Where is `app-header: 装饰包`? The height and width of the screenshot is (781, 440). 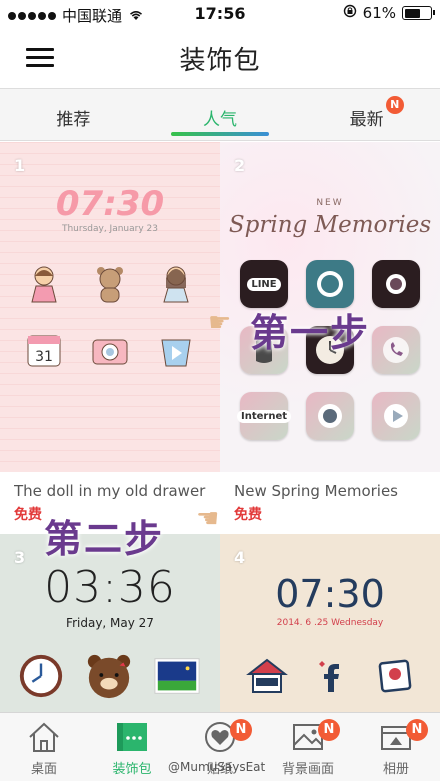 app-header: 装饰包 is located at coordinates (220, 58).